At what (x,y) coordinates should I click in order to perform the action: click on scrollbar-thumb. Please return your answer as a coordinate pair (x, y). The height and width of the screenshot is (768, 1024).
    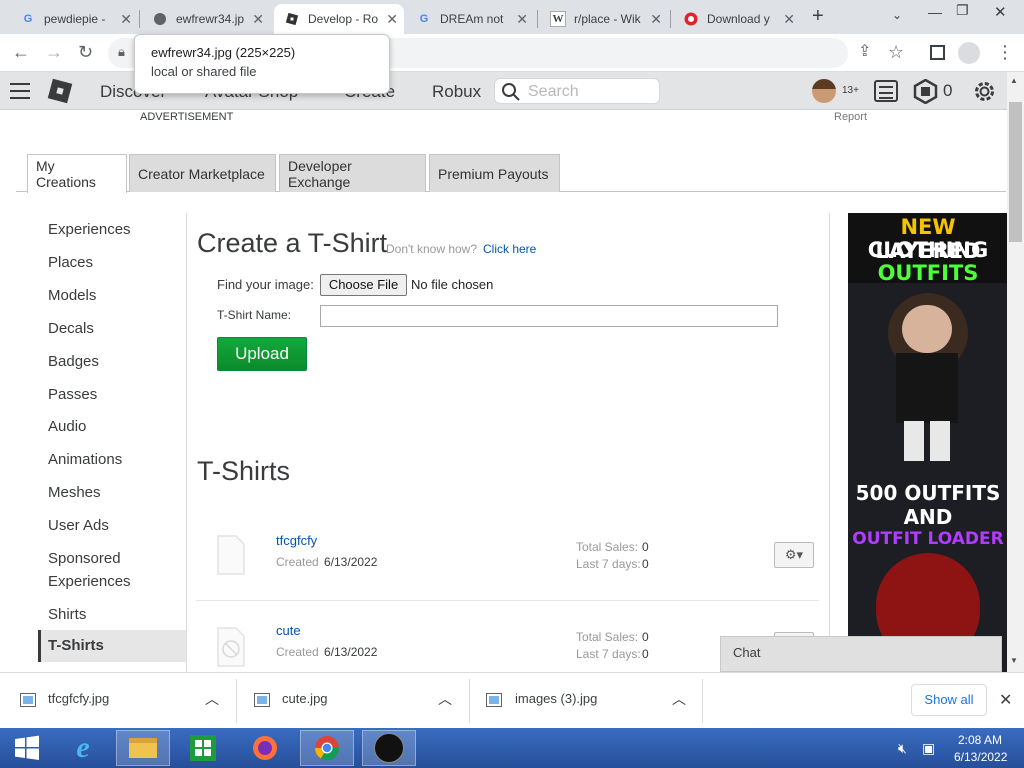
    Looking at the image, I should click on (1015, 172).